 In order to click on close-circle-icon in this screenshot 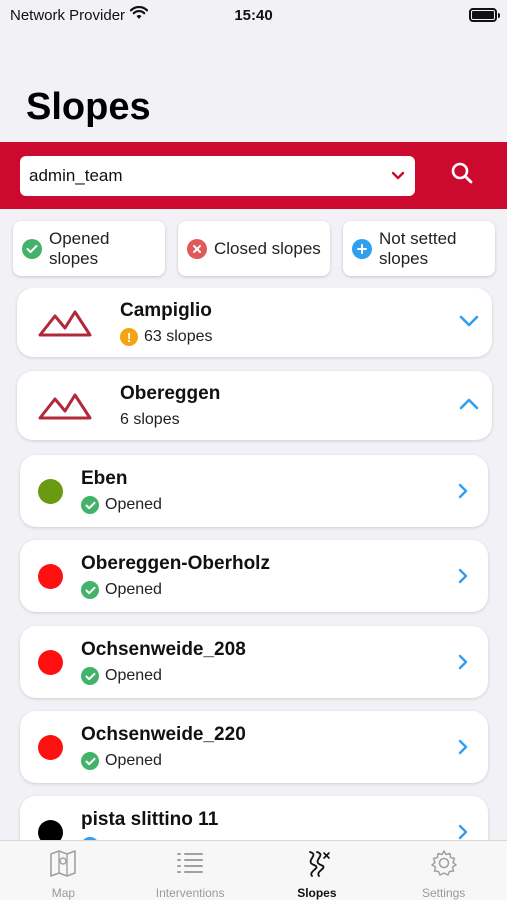, I will do `click(197, 248)`.